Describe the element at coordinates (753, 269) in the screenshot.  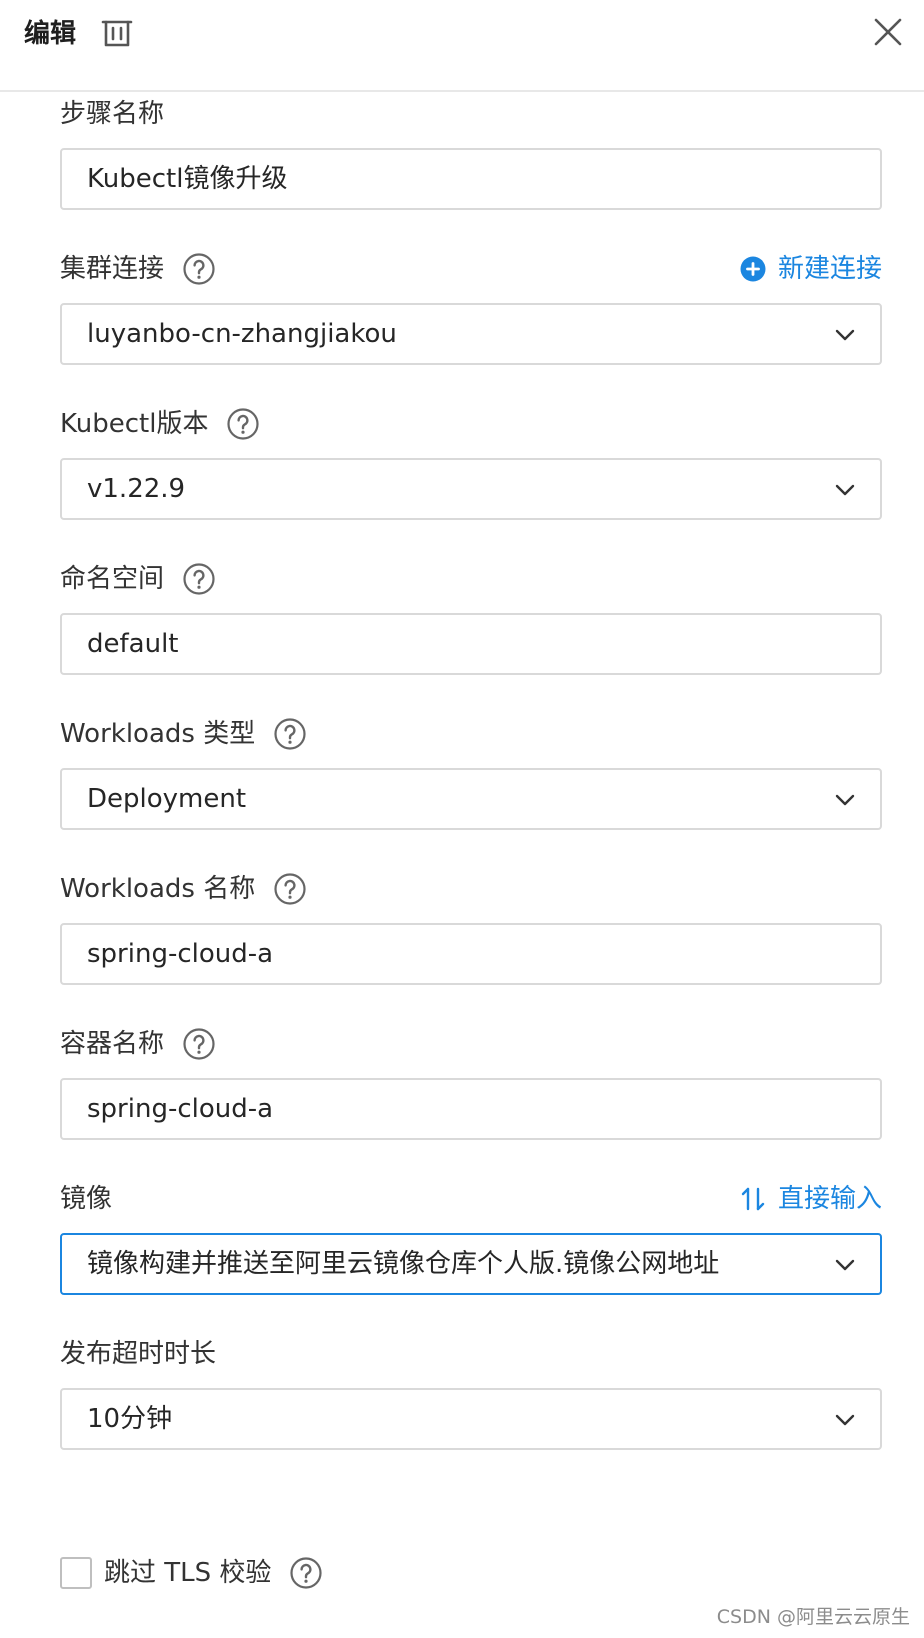
I see `plus-circle-icon` at that location.